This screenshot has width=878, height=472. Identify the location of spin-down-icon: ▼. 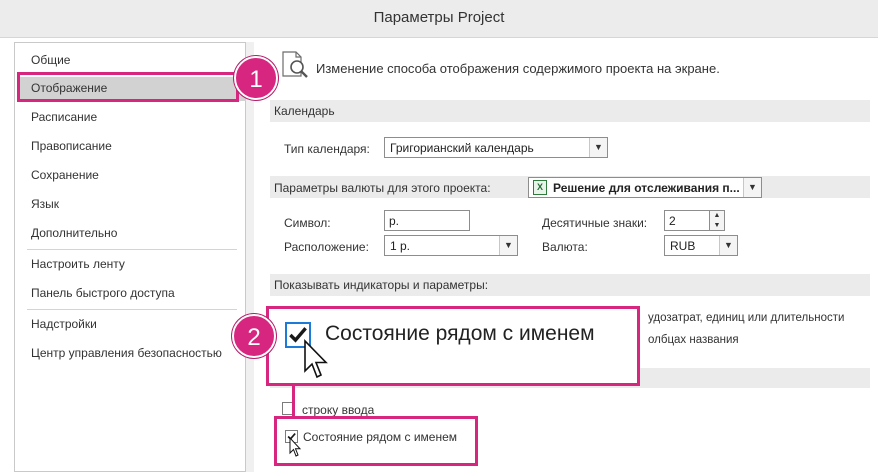
(717, 226).